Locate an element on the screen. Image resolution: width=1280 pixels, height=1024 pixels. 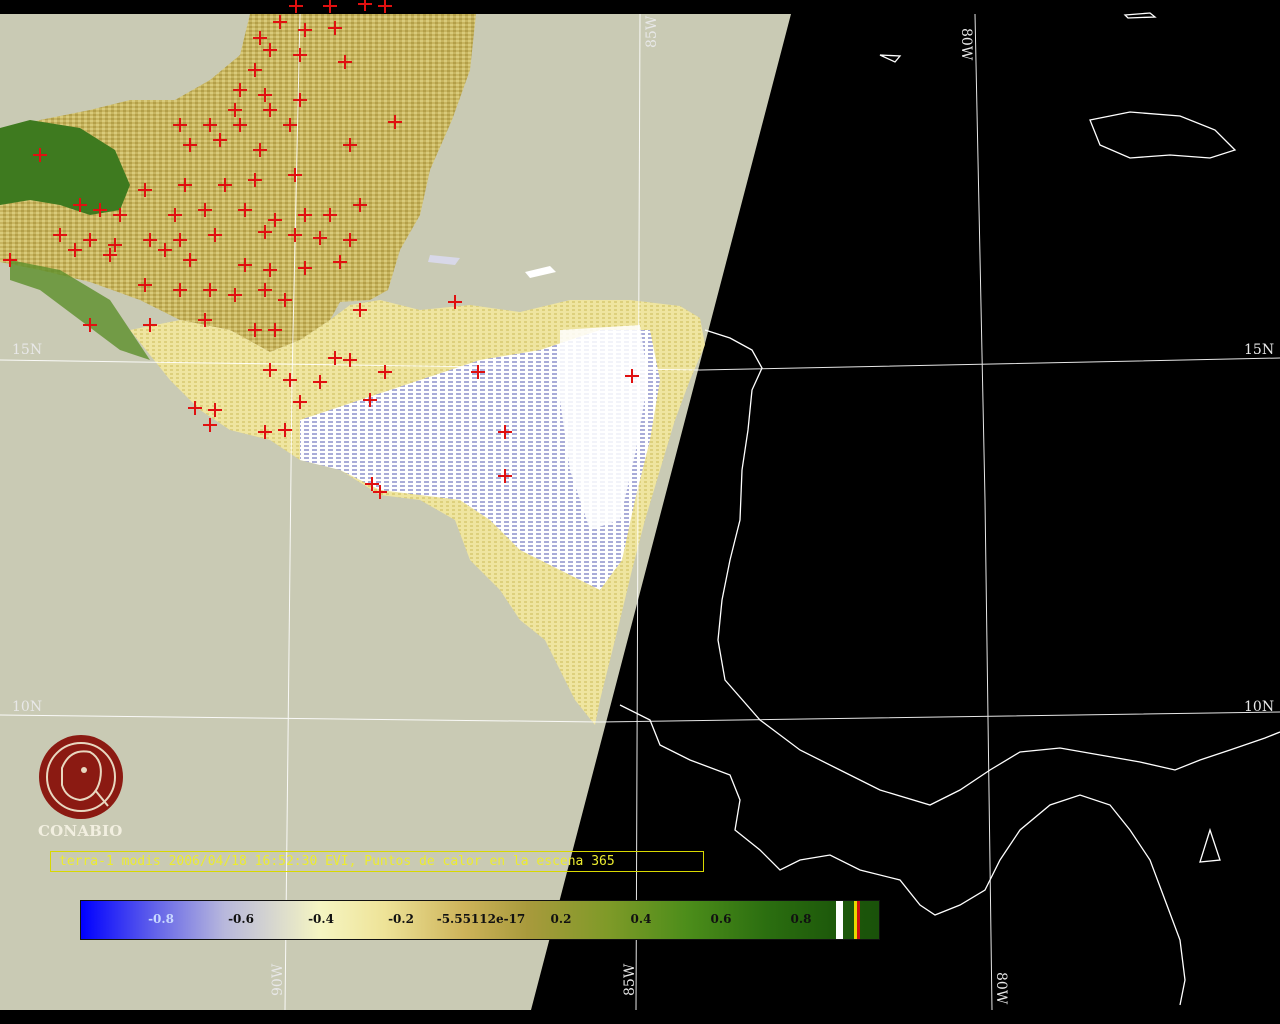
colorbar-tick: 0.4 is located at coordinates (641, 919).